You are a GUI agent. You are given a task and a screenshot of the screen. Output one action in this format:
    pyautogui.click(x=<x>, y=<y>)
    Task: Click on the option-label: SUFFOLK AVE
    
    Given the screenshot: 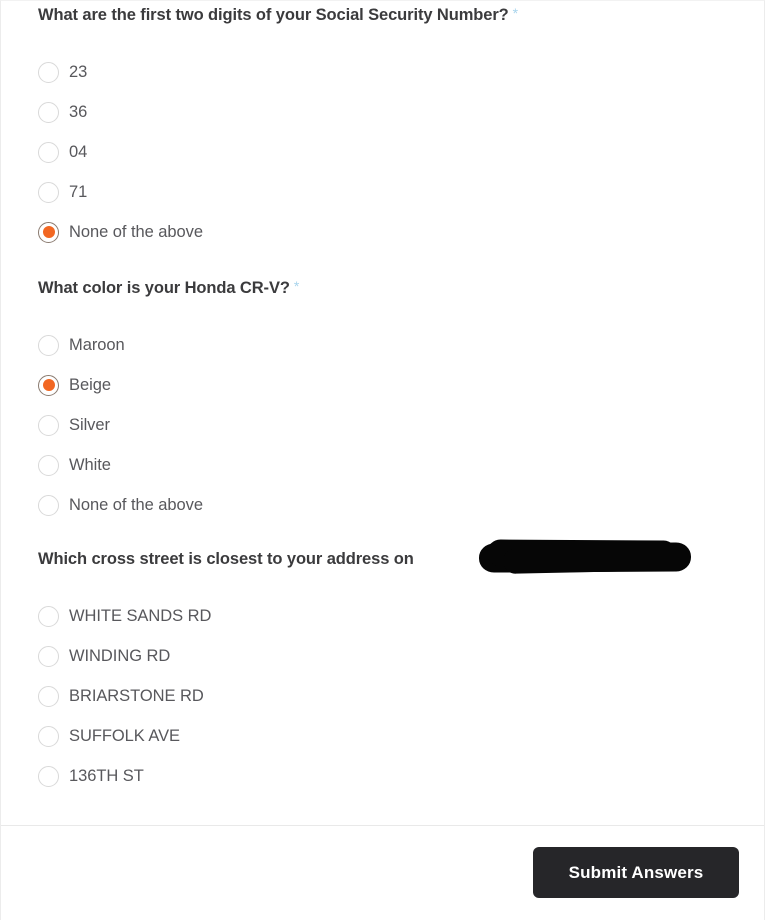 What is the action you would take?
    pyautogui.click(x=125, y=736)
    